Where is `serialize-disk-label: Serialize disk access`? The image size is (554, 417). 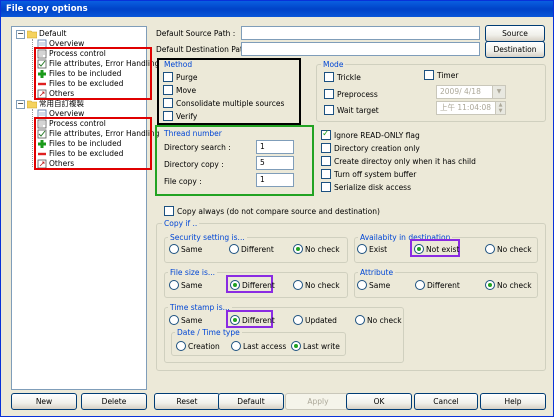
serialize-disk-label: Serialize disk access is located at coordinates (372, 187).